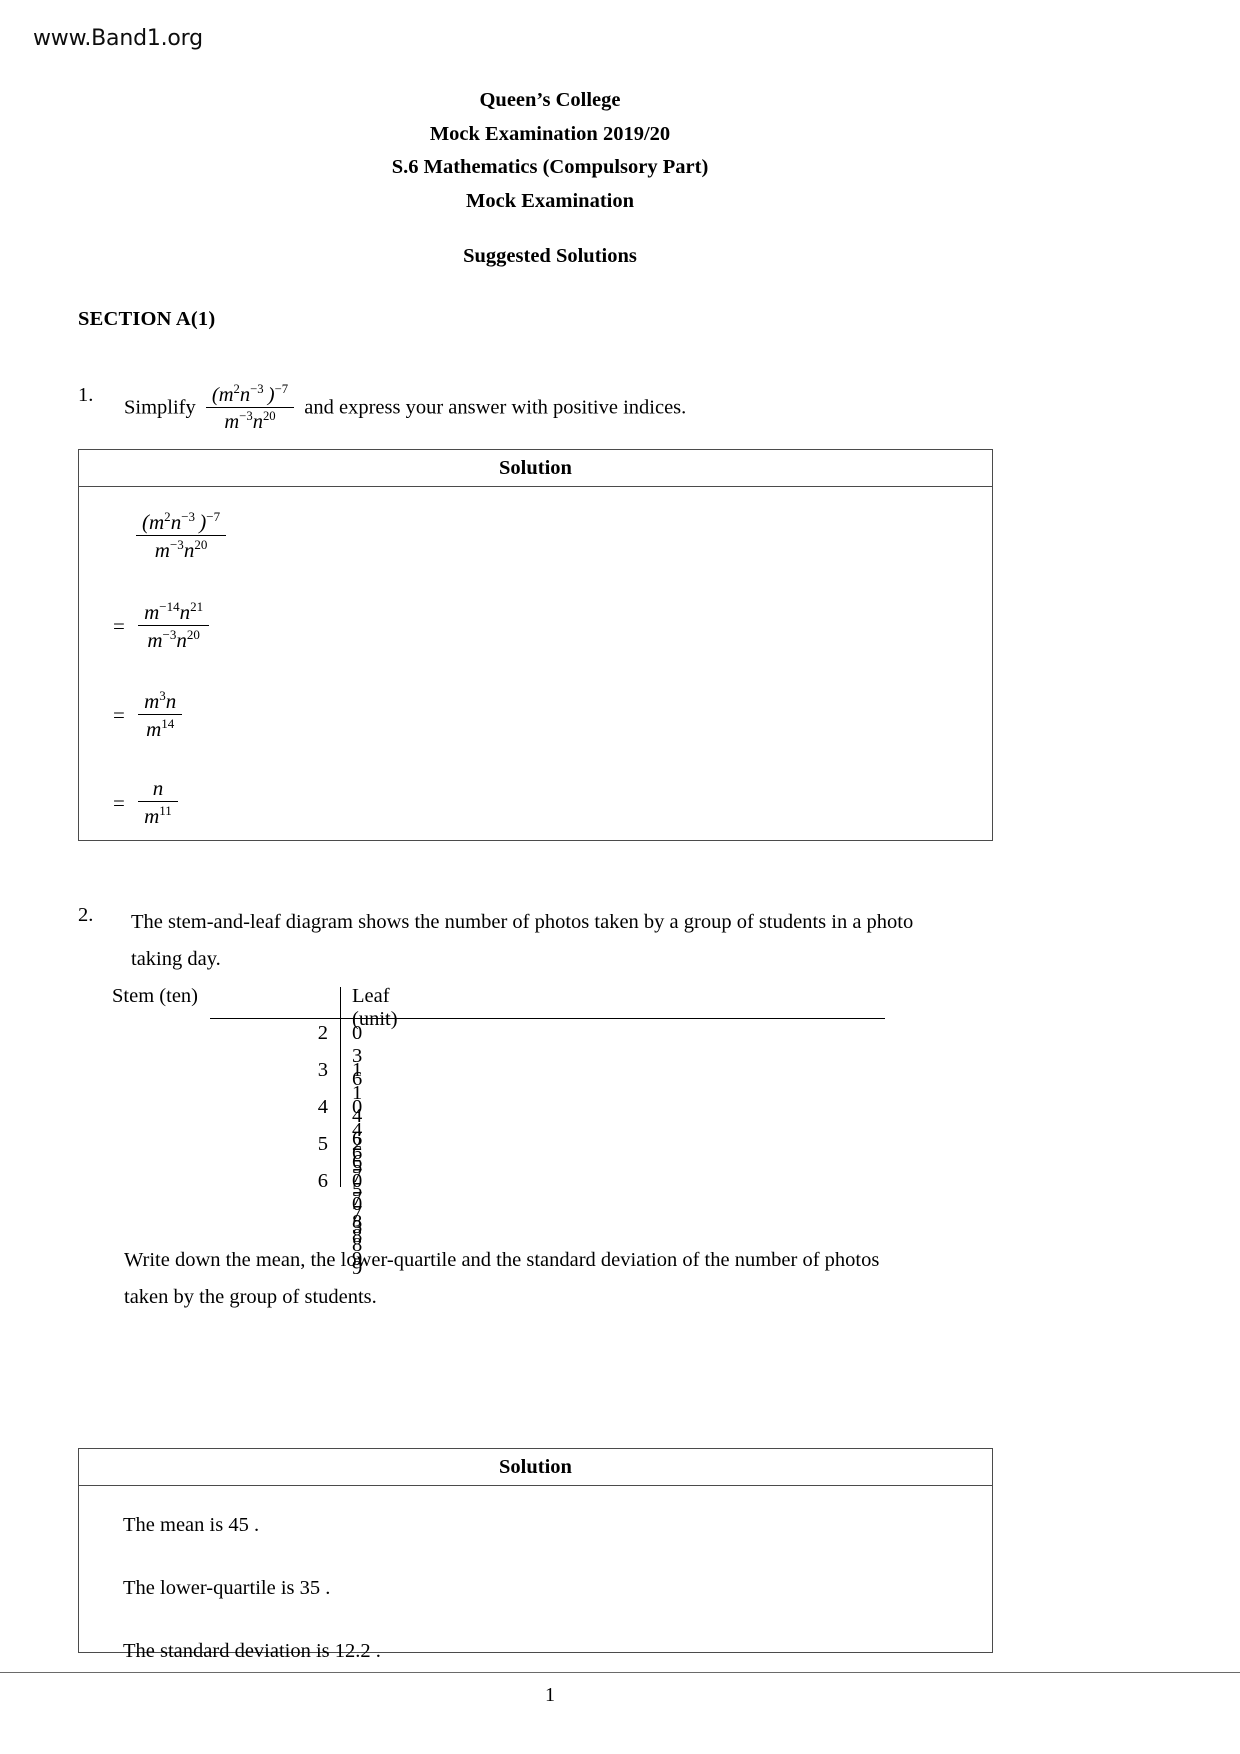  What do you see at coordinates (550, 229) in the screenshot?
I see `header-spacer` at bounding box center [550, 229].